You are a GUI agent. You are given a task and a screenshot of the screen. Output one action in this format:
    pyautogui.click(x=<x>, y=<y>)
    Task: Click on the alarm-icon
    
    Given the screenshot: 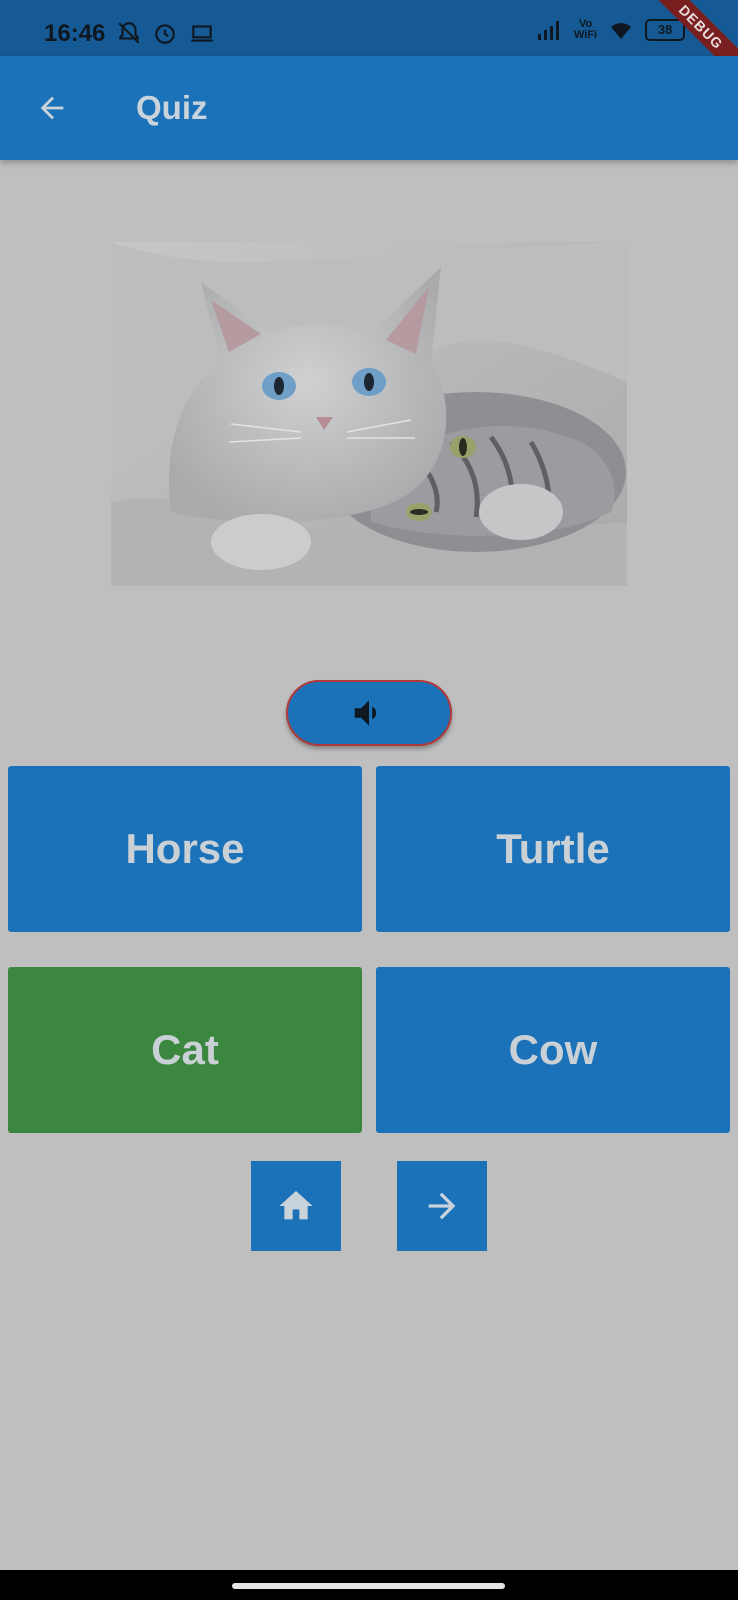 What is the action you would take?
    pyautogui.click(x=165, y=34)
    